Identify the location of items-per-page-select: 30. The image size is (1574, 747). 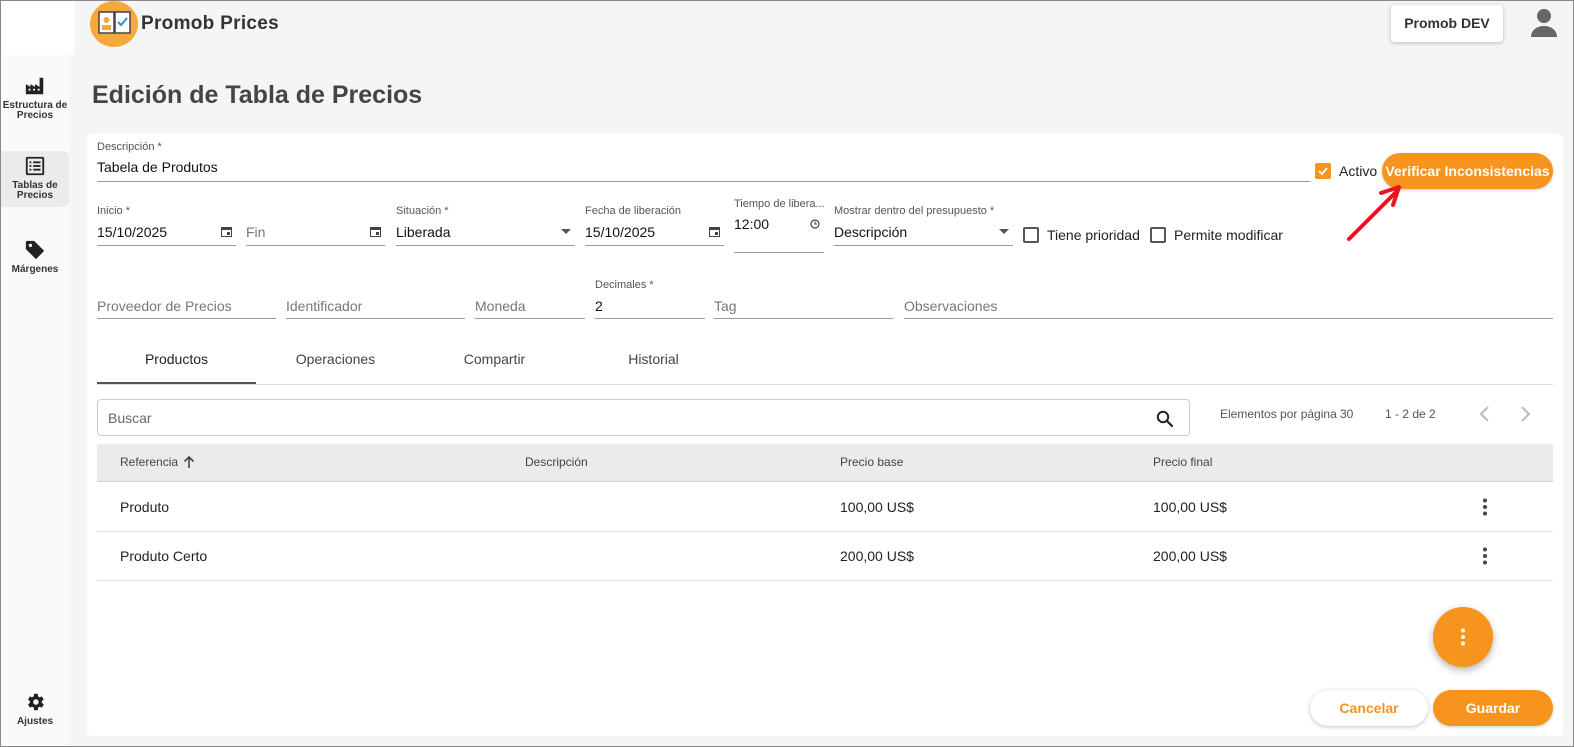
(1346, 414).